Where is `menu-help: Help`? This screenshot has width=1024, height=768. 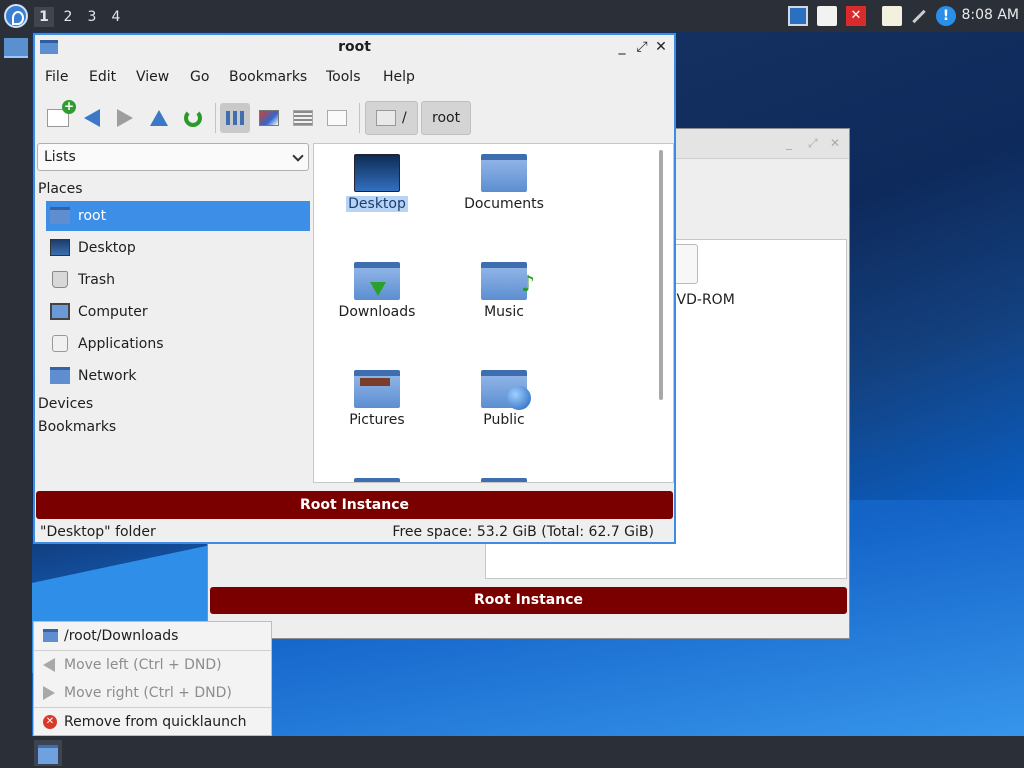
menu-help: Help is located at coordinates (399, 77).